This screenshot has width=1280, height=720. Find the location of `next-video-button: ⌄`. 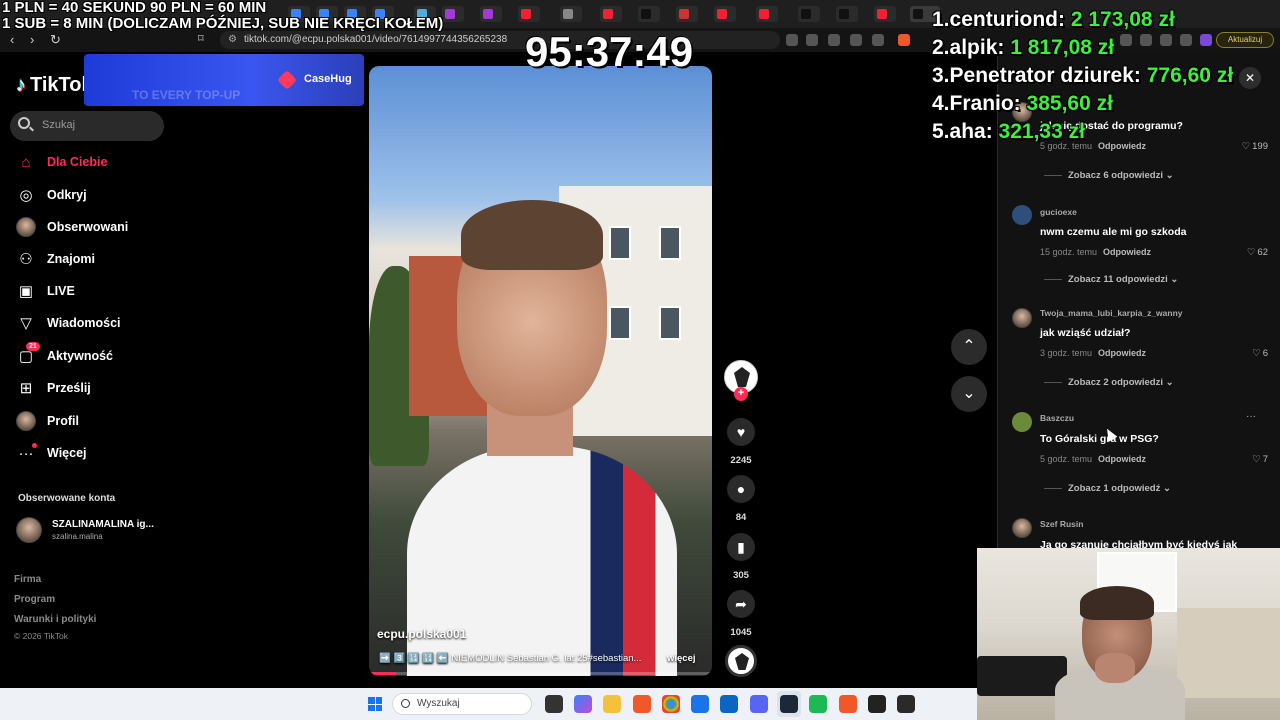

next-video-button: ⌄ is located at coordinates (969, 394).